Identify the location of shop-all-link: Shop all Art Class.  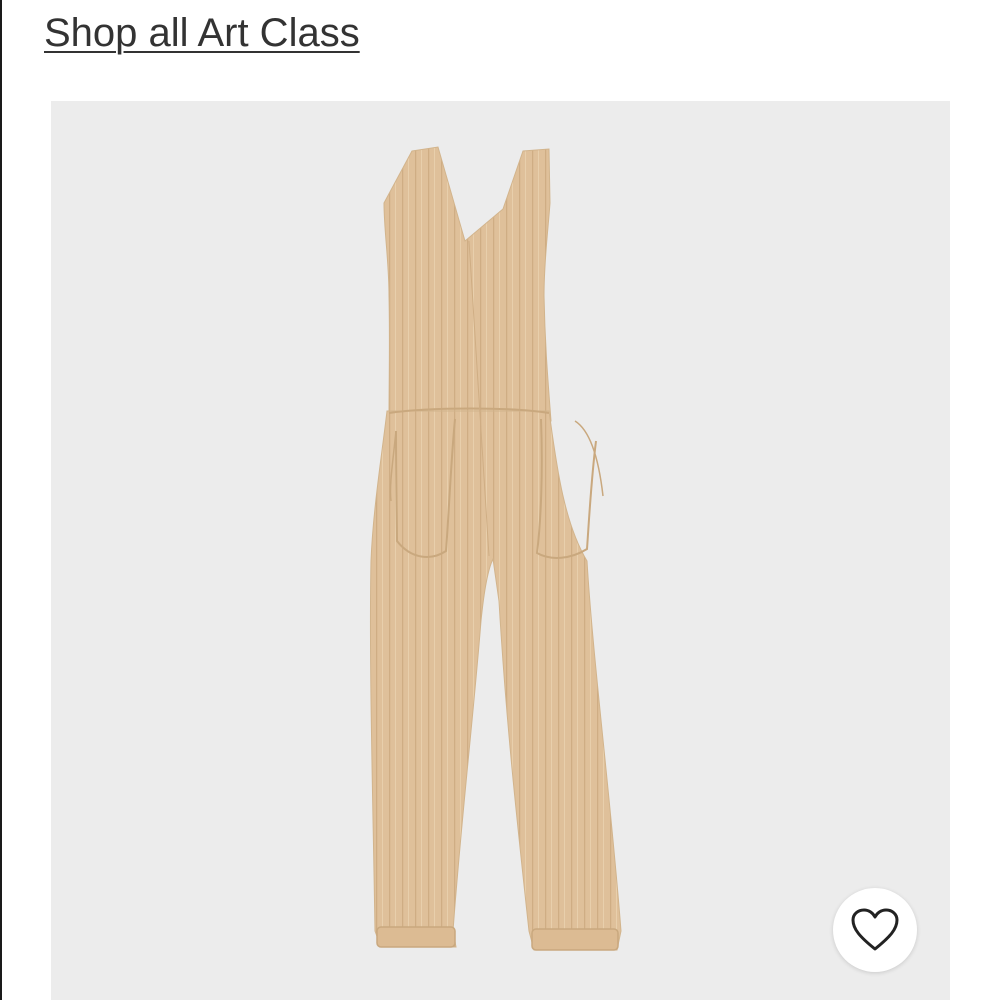
(202, 33).